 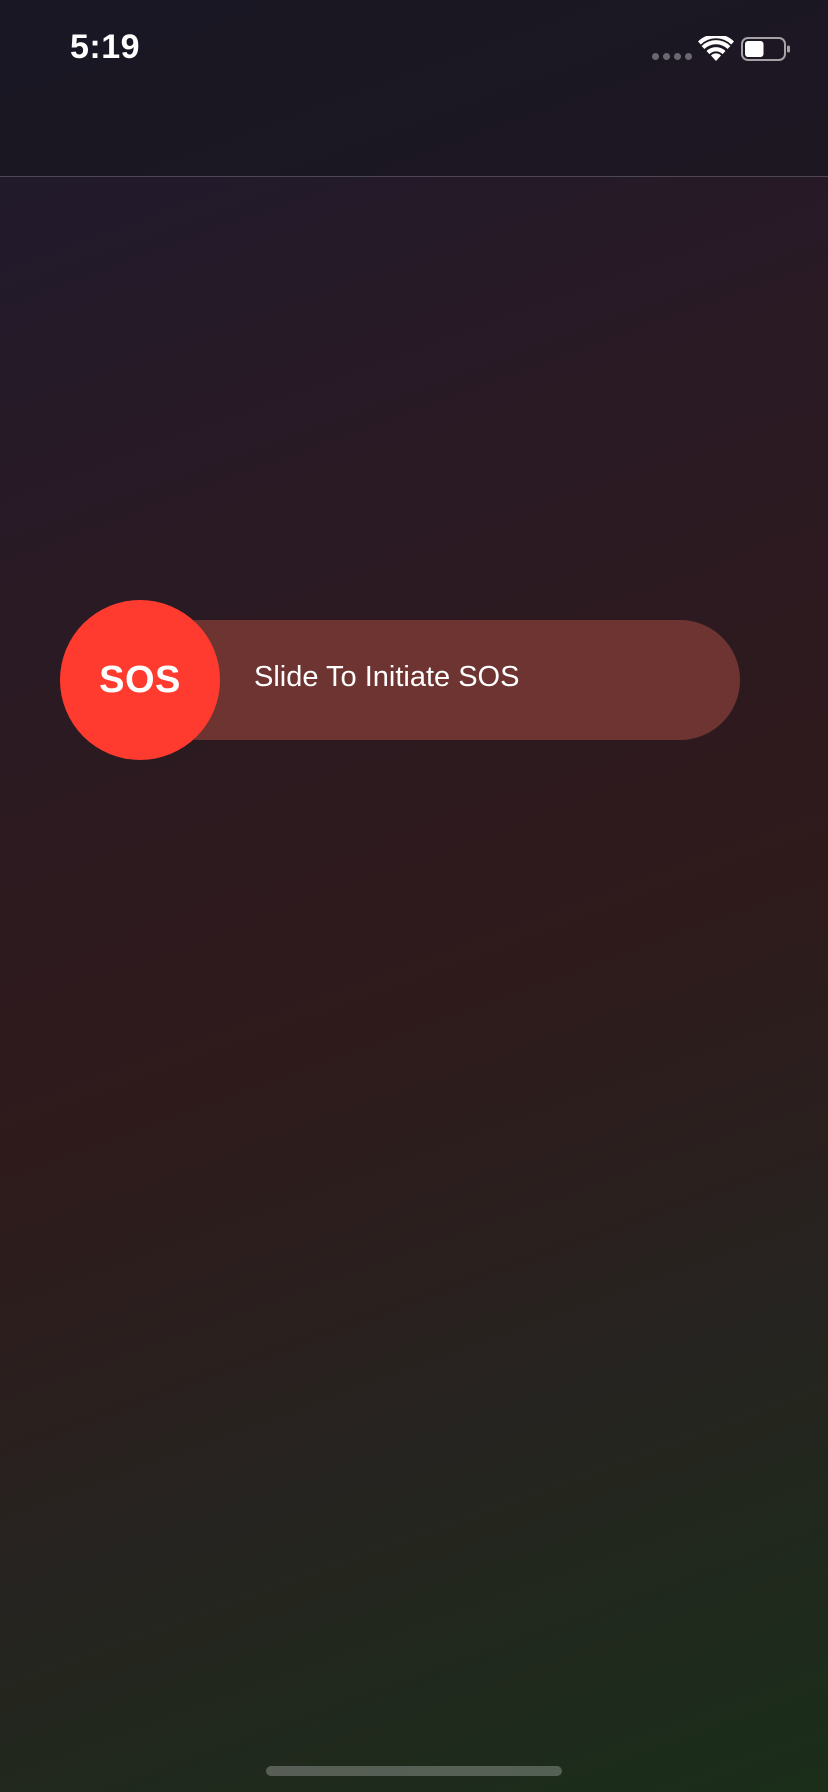 I want to click on sos-slider-label: Slide To Initiate SOS, so click(x=387, y=677).